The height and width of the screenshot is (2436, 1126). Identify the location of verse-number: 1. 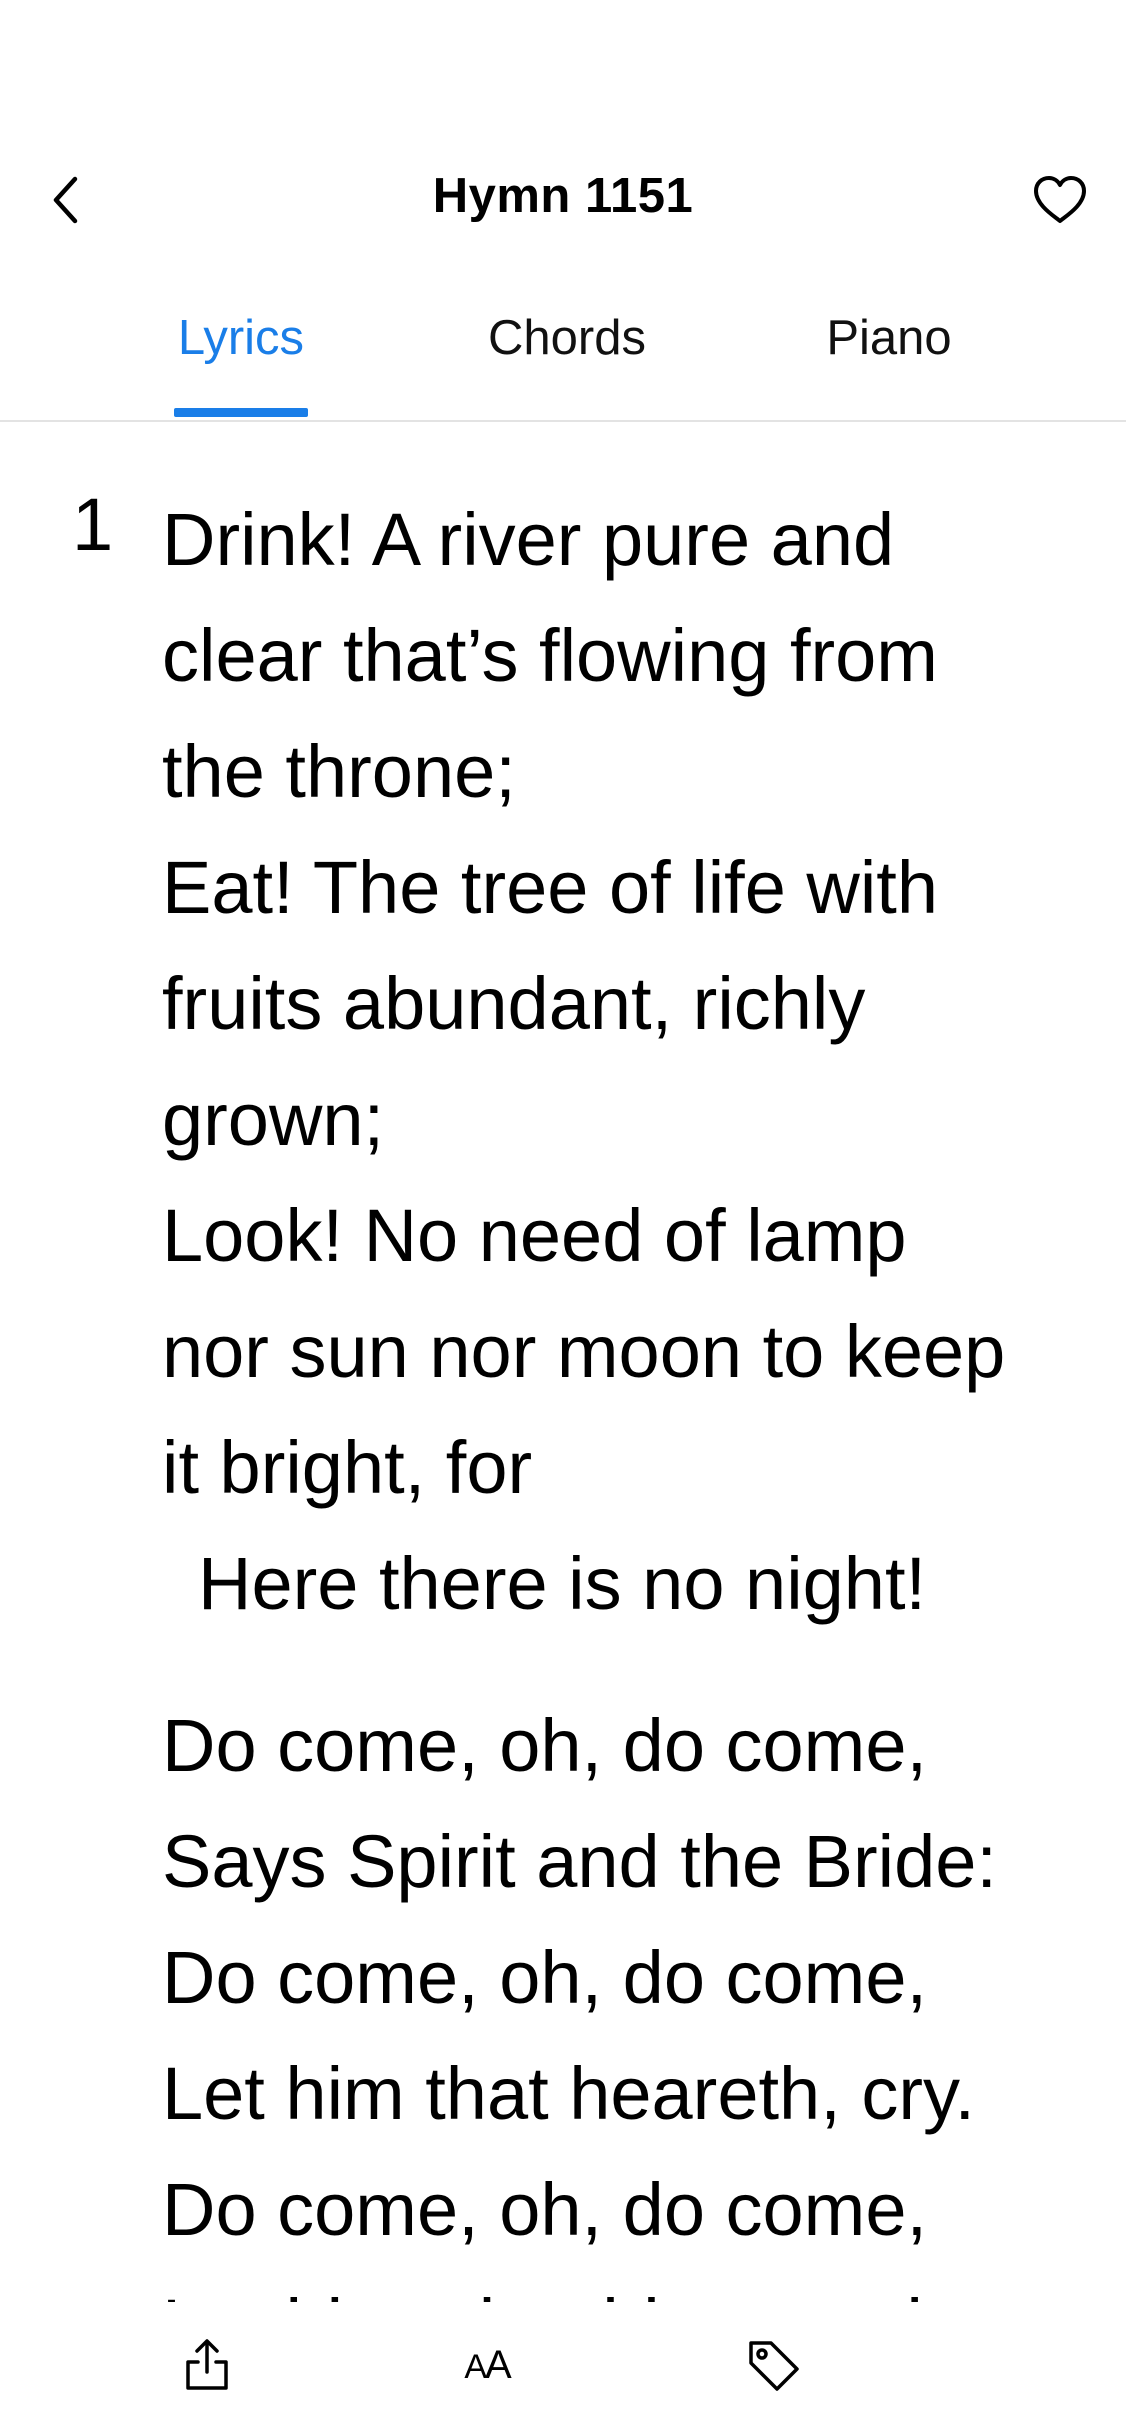
(93, 524).